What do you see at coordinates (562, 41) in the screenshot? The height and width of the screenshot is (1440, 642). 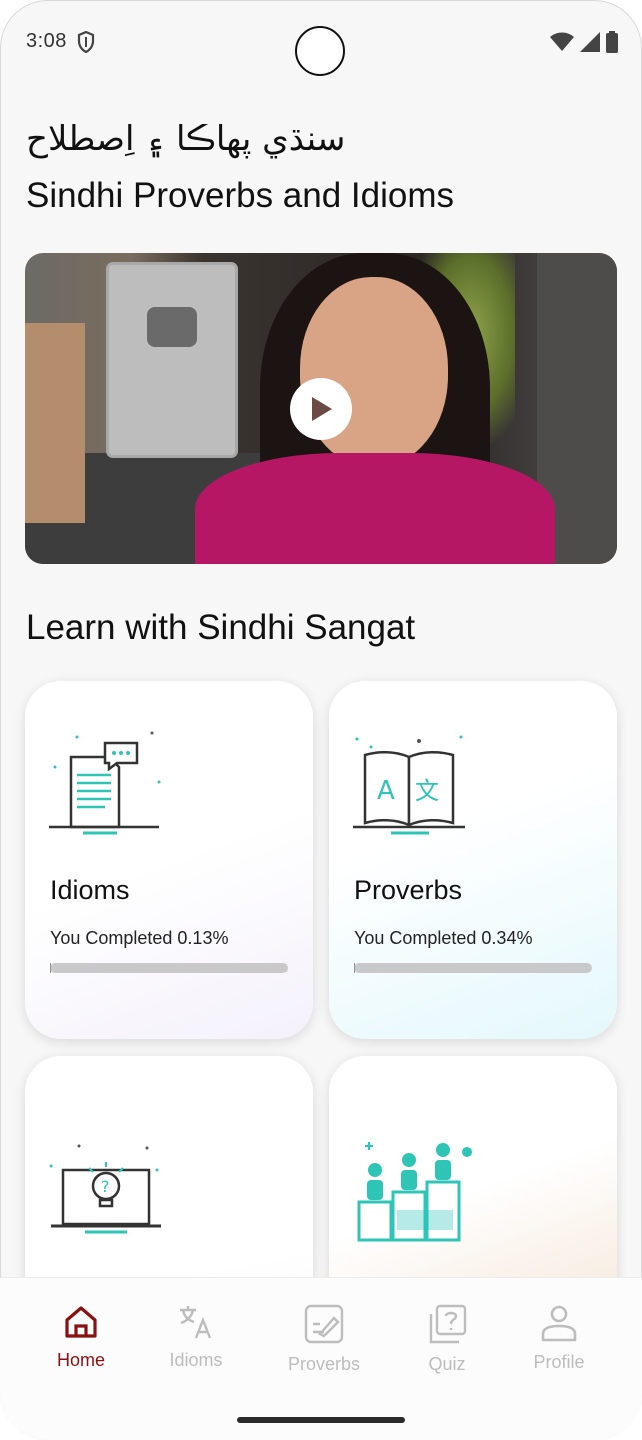 I see `wifi-icon` at bounding box center [562, 41].